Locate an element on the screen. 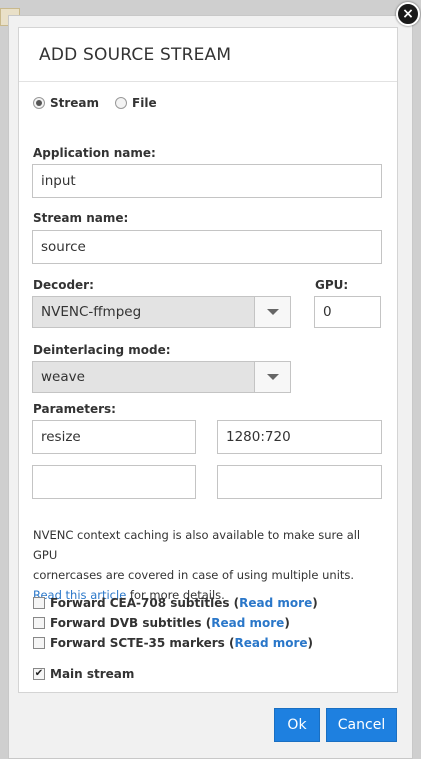 The width and height of the screenshot is (421, 759). stream-name-input: source is located at coordinates (207, 247).